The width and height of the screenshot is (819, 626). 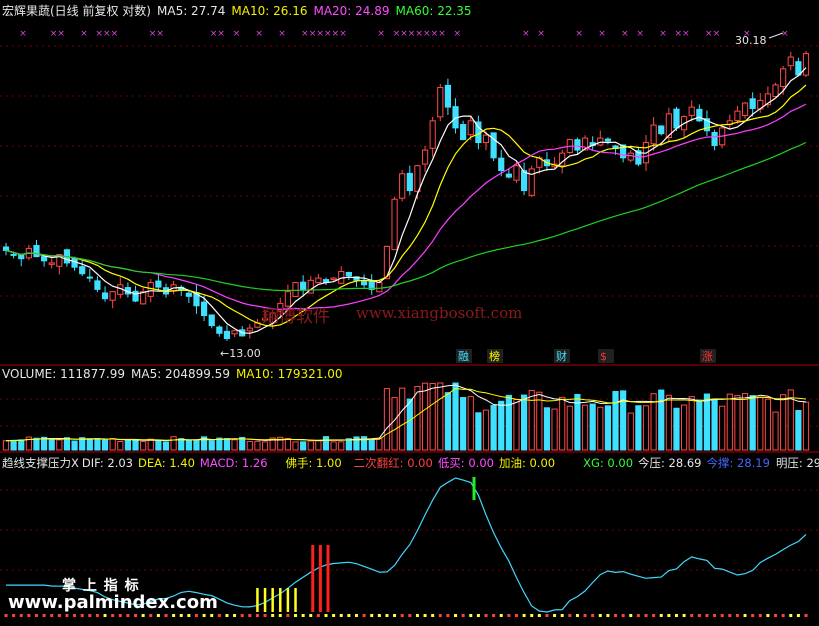 What do you see at coordinates (233, 463) in the screenshot?
I see `macd-label: MACD: 1.26` at bounding box center [233, 463].